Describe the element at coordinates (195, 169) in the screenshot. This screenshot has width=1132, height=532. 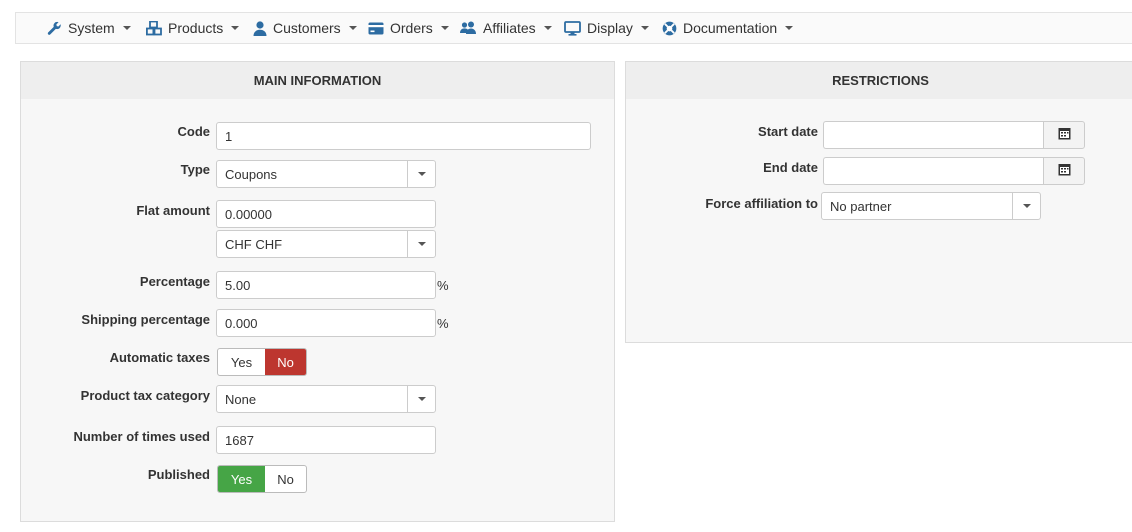
I see `type-label: Type` at that location.